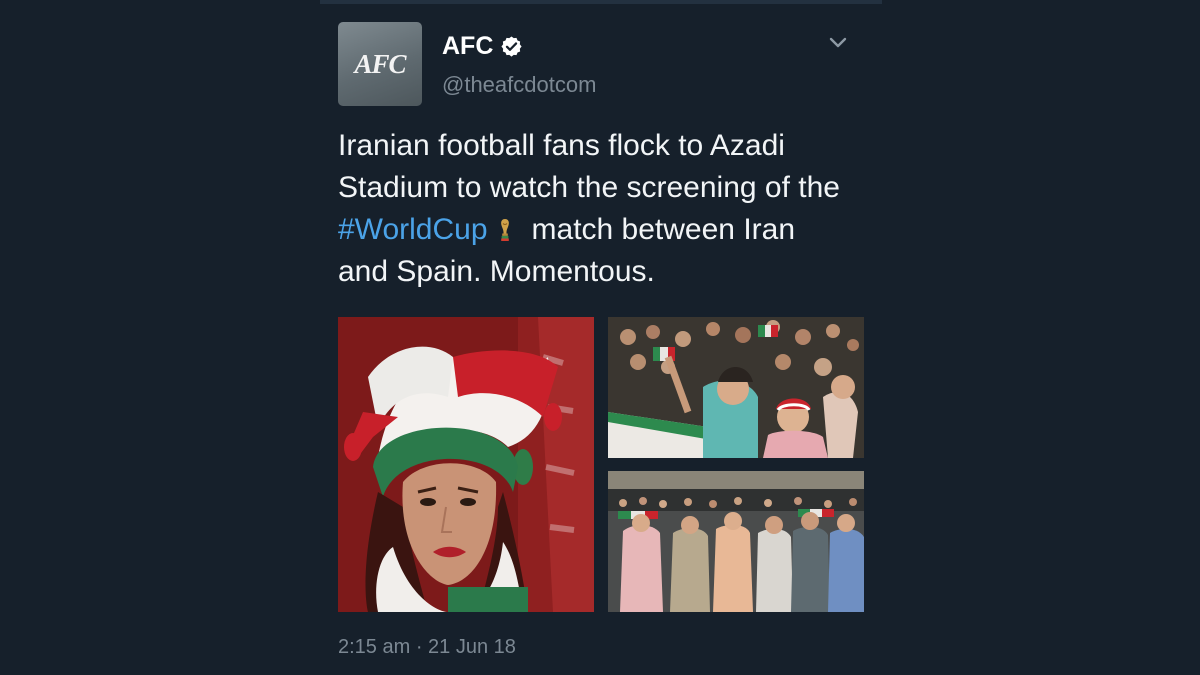 This screenshot has height=675, width=1200. I want to click on avatar: AFC, so click(380, 64).